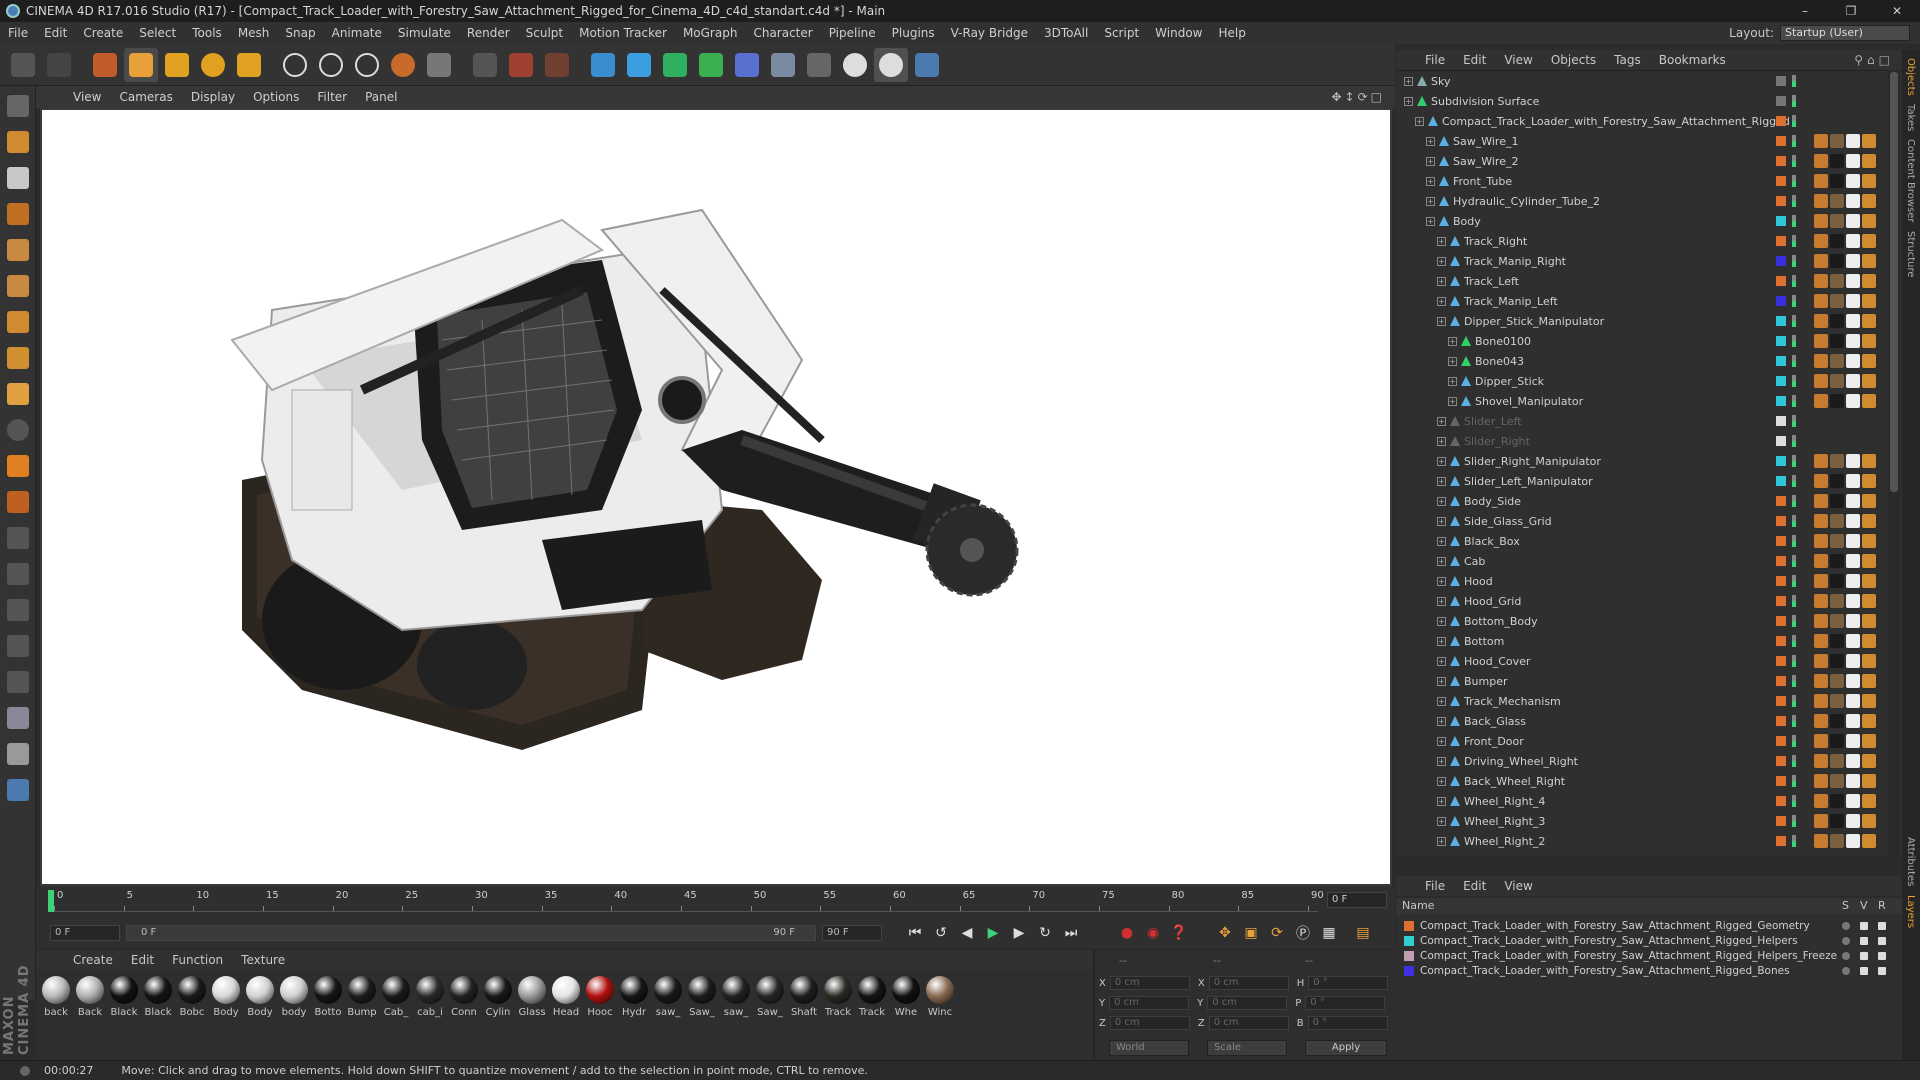 This screenshot has width=1920, height=1080. I want to click on restore-button: ❐, so click(1851, 11).